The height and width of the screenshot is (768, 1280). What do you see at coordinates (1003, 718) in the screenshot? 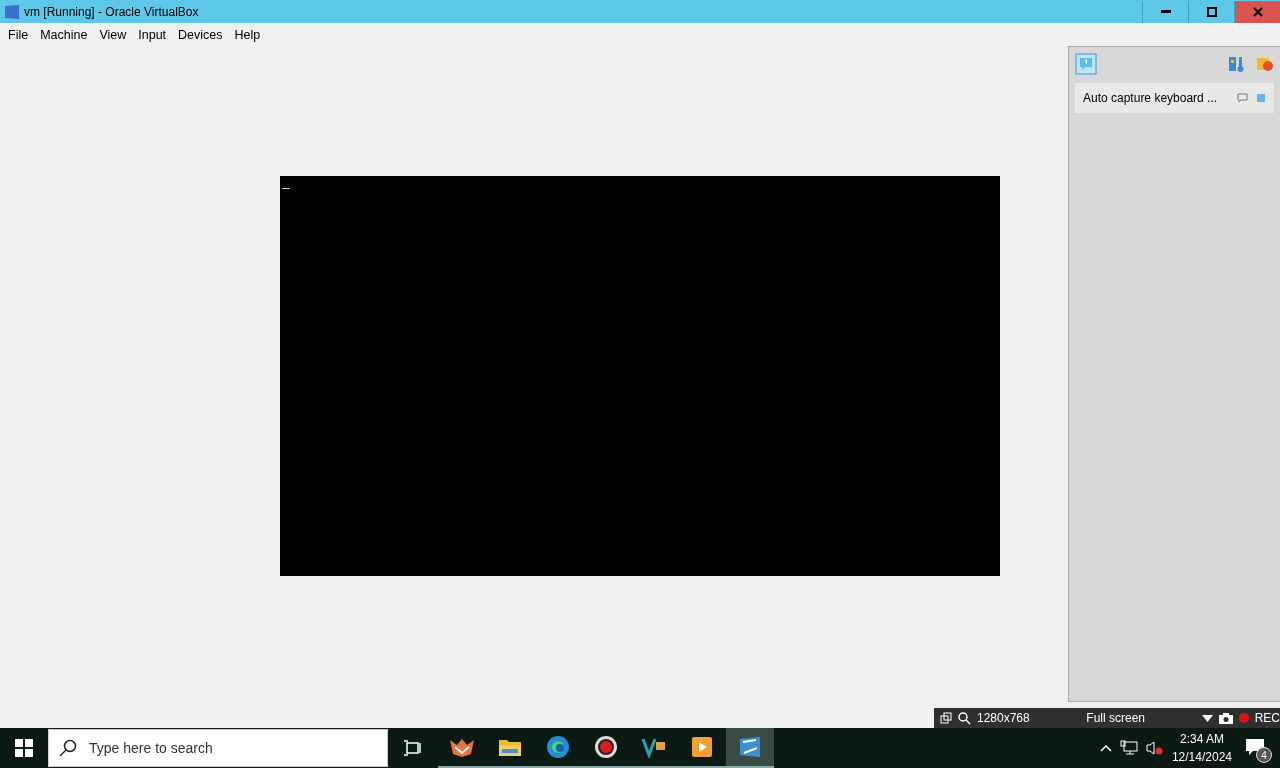
I see `resolution-label: 1280x768` at bounding box center [1003, 718].